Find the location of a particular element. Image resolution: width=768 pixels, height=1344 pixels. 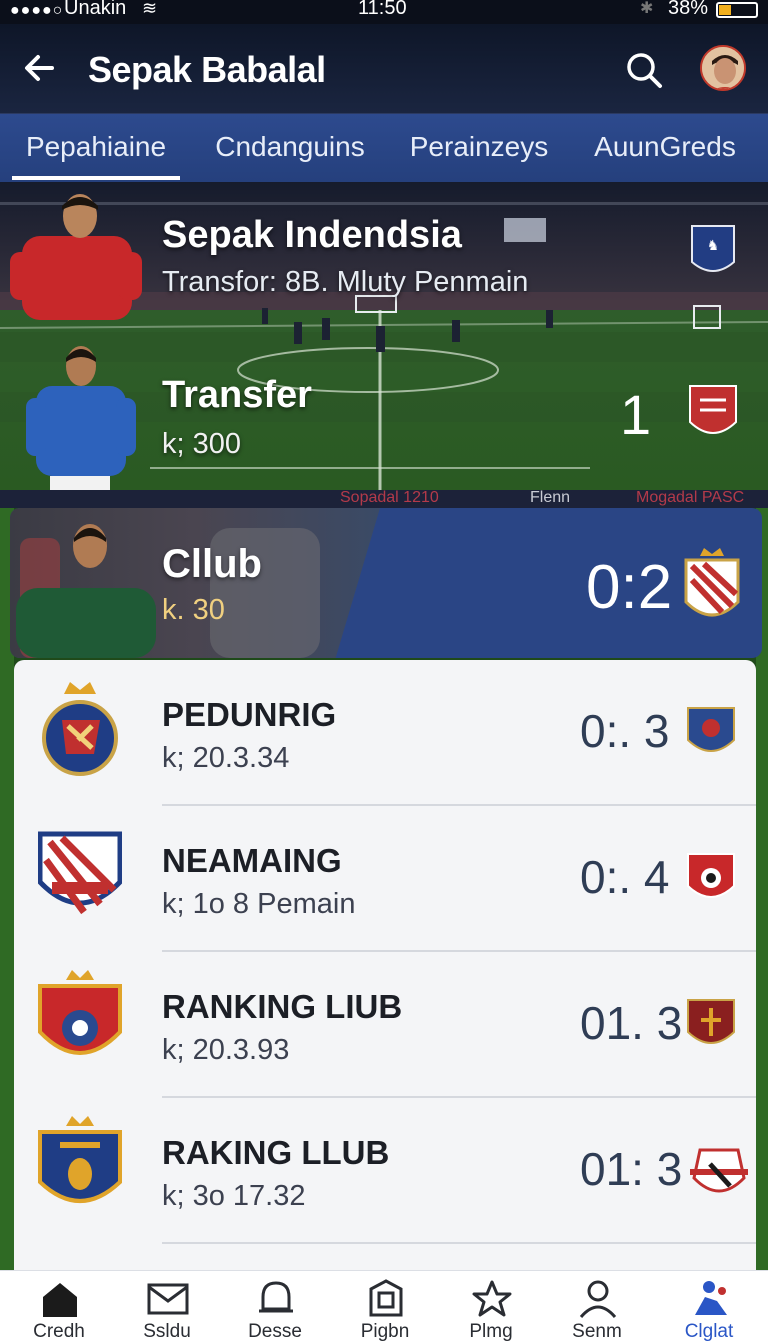

nav-ssldu: Ssldu is located at coordinates (167, 1307).